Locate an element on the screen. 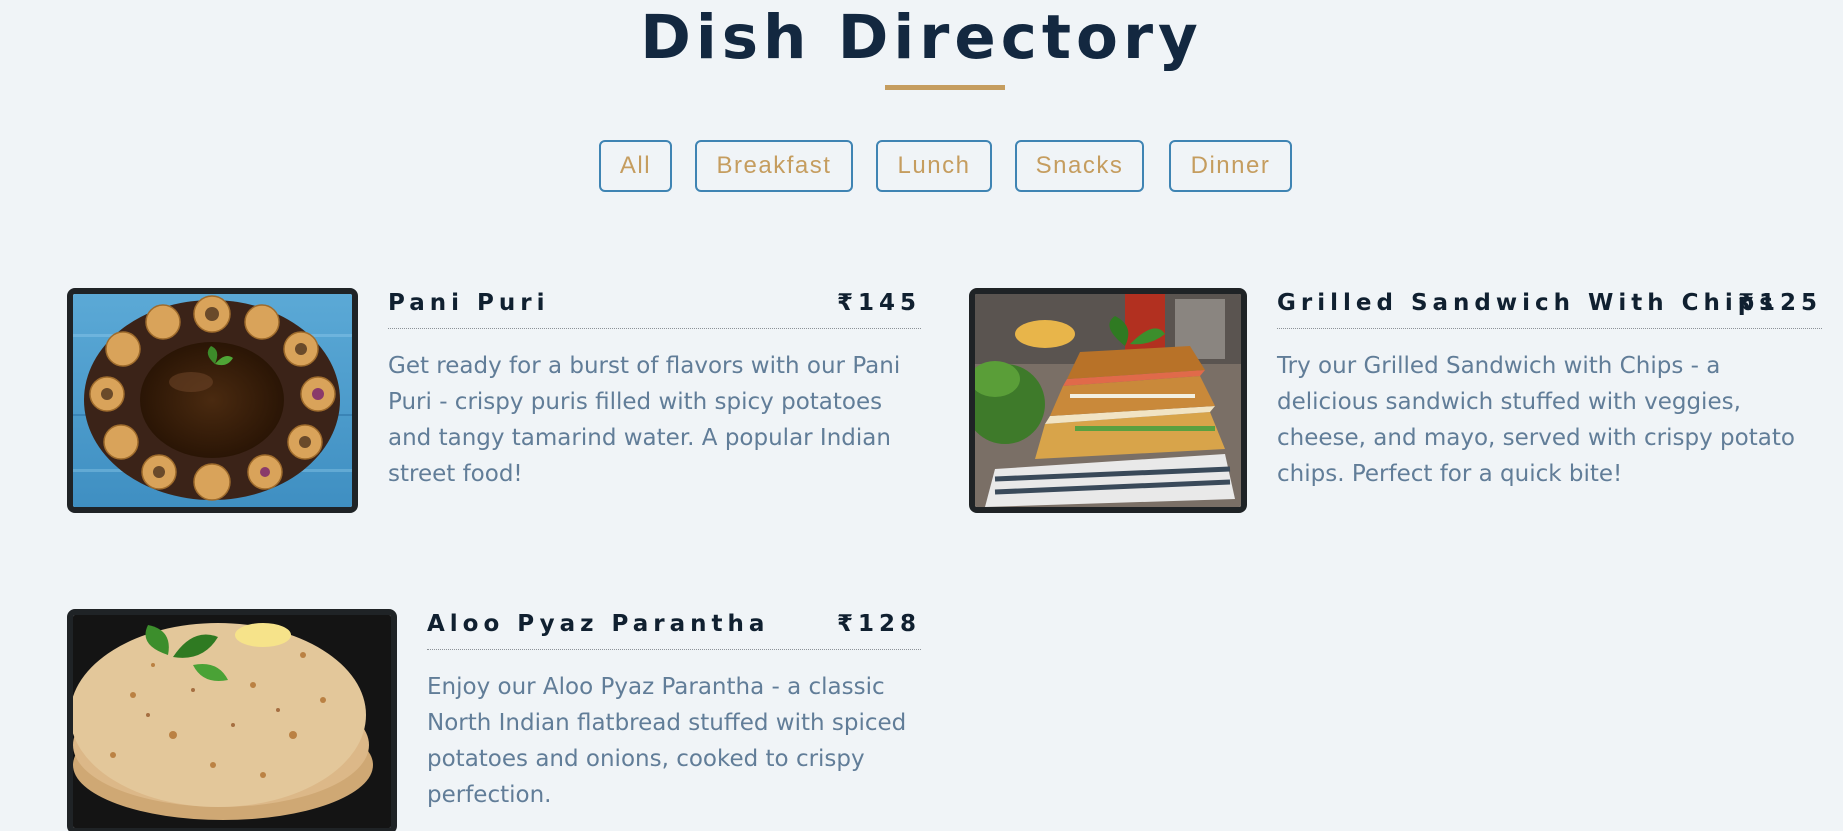 The height and width of the screenshot is (831, 1843). dish-price: ₹128 is located at coordinates (878, 624).